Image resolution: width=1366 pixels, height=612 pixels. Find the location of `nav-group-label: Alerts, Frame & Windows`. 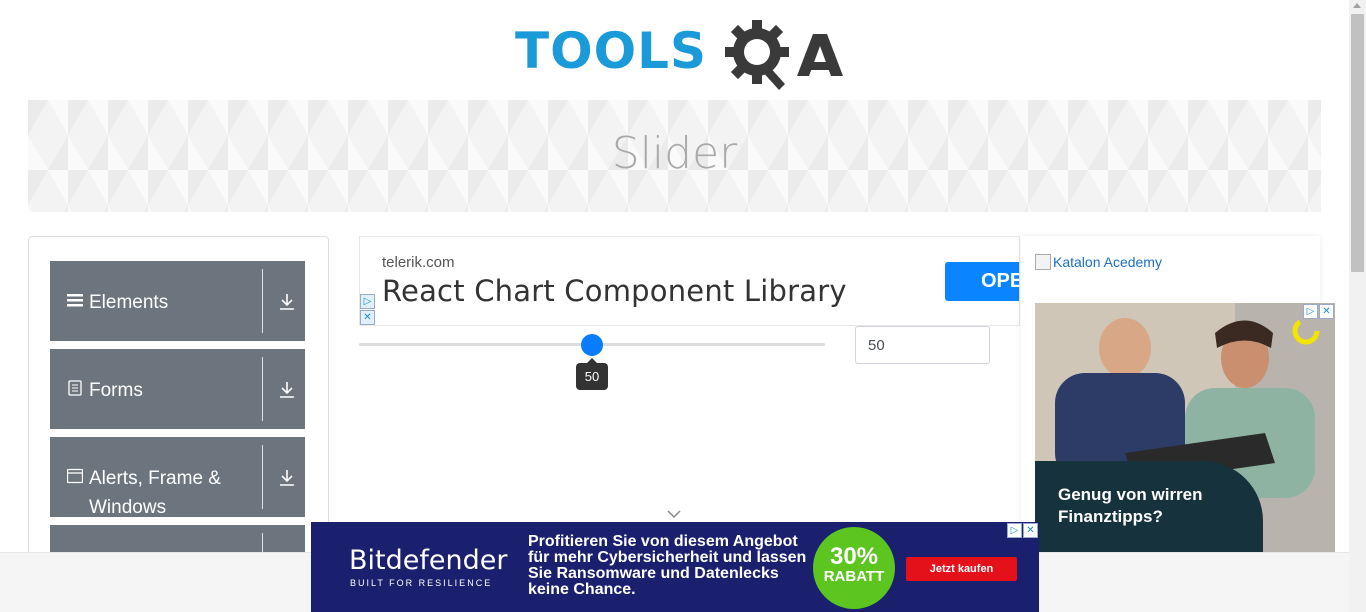

nav-group-label: Alerts, Frame & Windows is located at coordinates (155, 493).